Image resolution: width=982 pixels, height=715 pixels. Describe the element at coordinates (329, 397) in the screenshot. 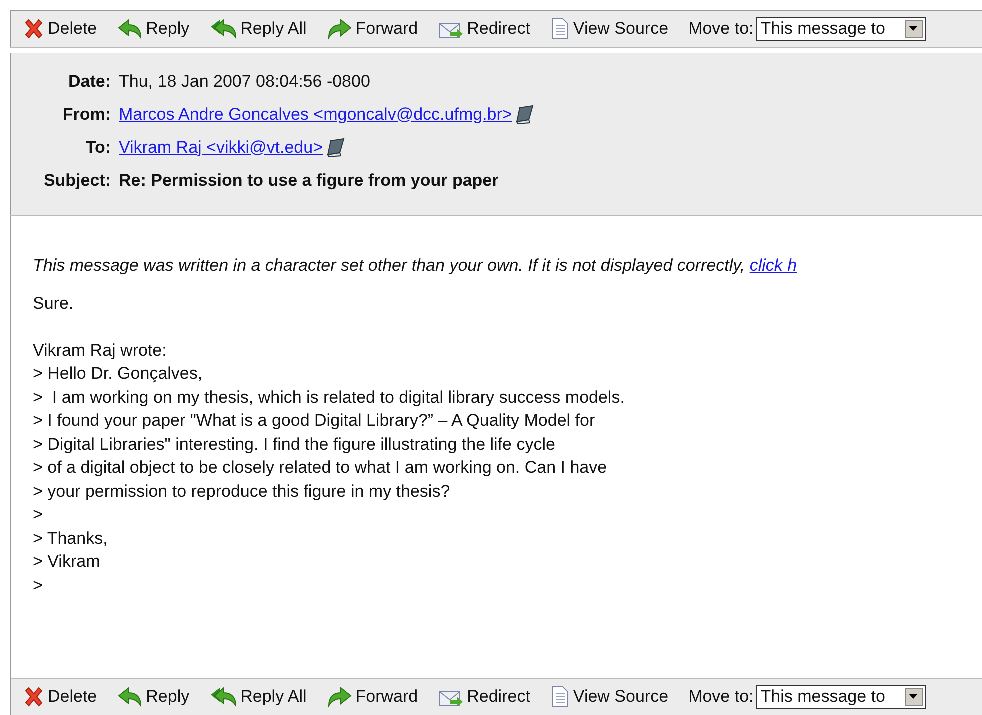

I see `message-line: > I am working on my thesis, which is related to digital library success models.` at that location.